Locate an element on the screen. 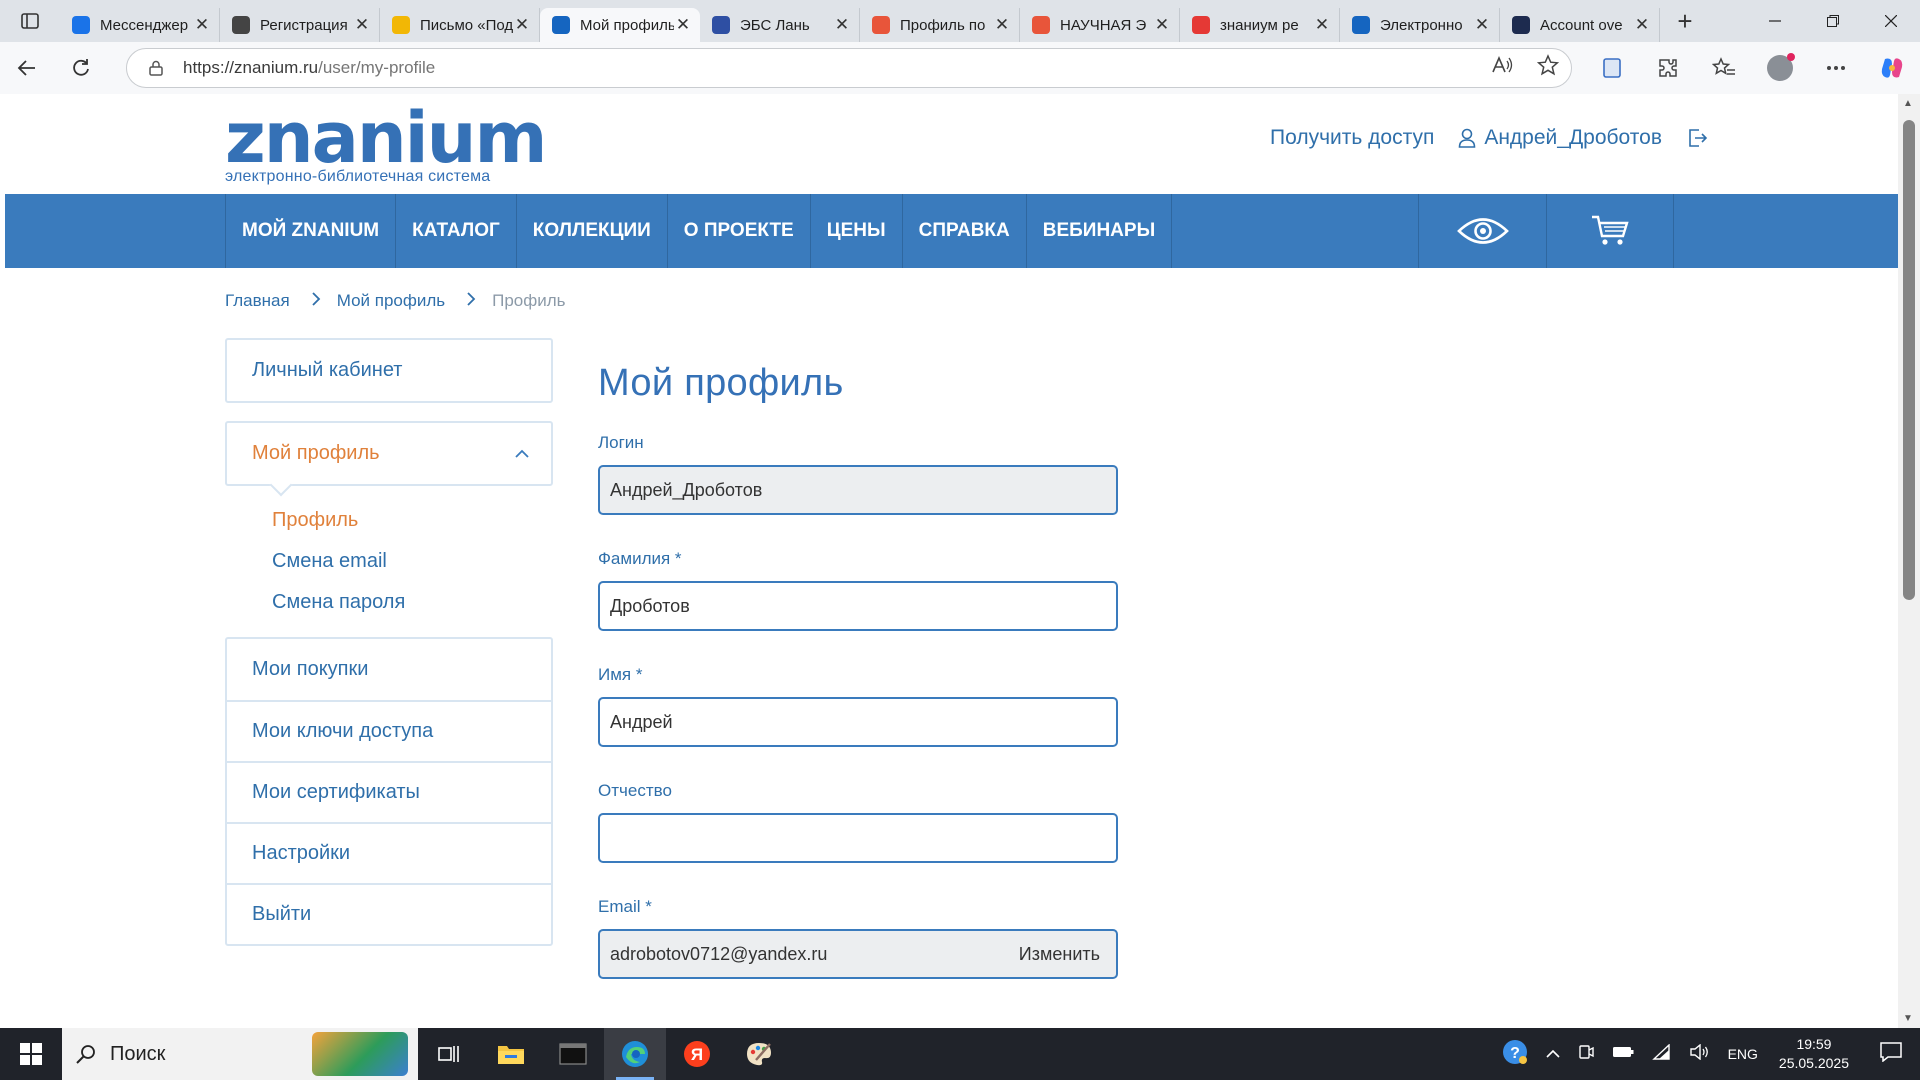  sidebar-subitem: Смена пароля is located at coordinates (412, 602).